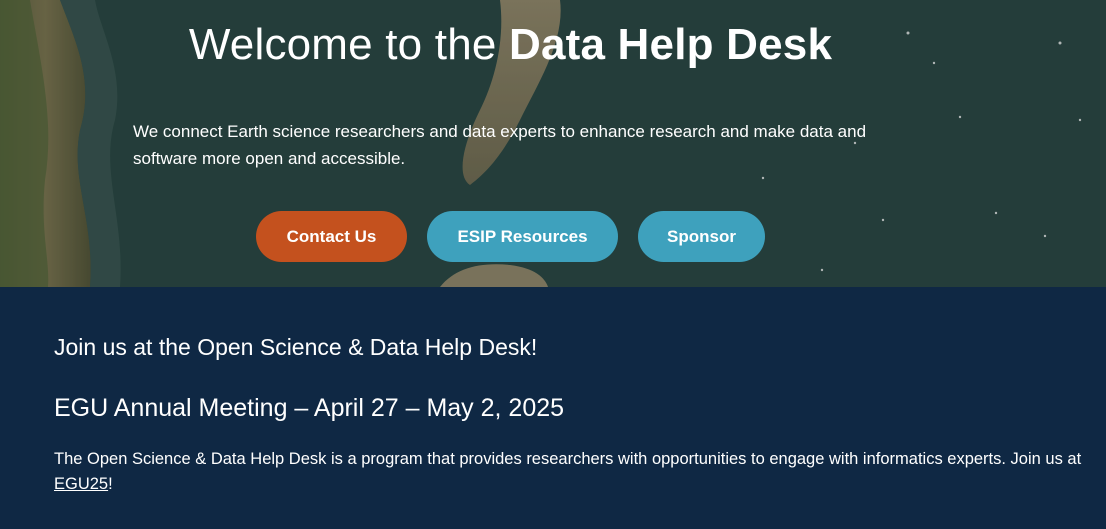  Describe the element at coordinates (110, 484) in the screenshot. I see `event-paragraph-end: !` at that location.